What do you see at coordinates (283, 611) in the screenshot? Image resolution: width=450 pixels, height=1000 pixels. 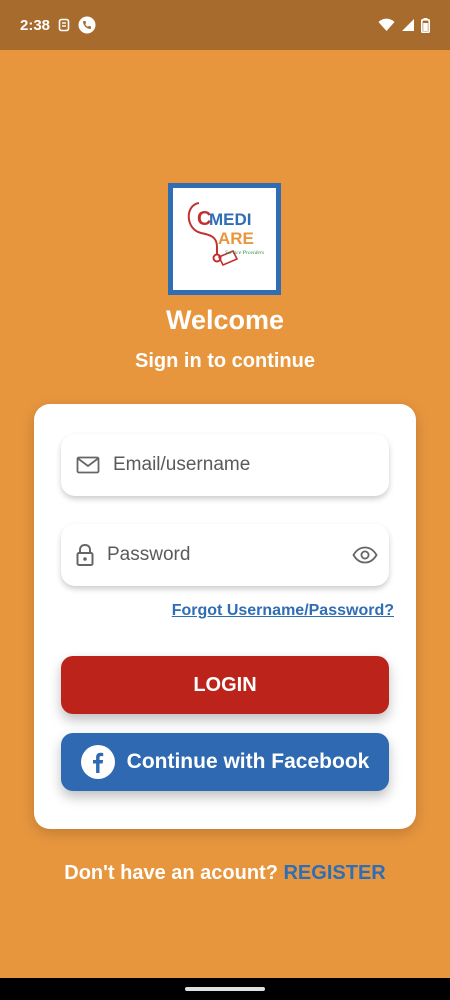 I see `forgot-password-link: Forgot Username/Password?` at bounding box center [283, 611].